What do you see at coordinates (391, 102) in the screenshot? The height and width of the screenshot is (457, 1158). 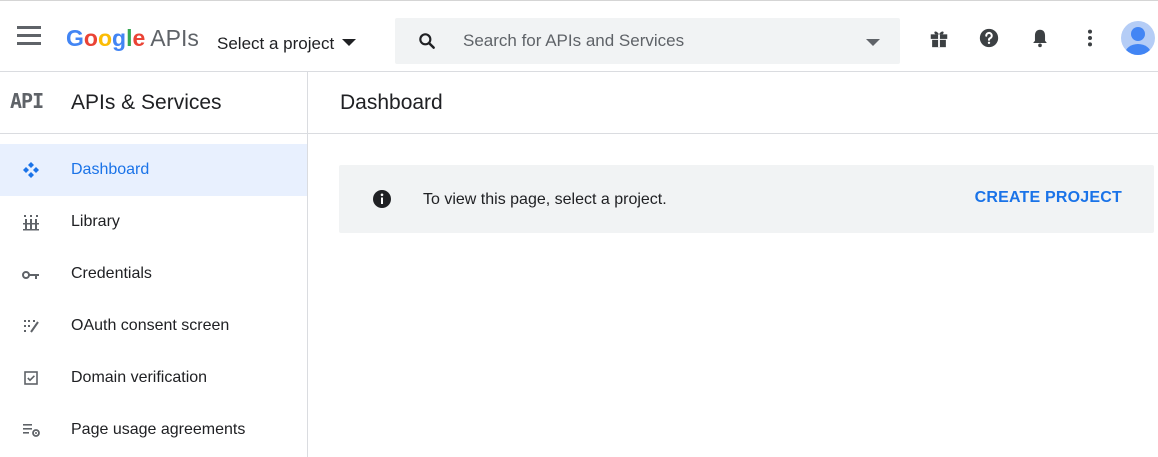 I see `page-title: Dashboard` at bounding box center [391, 102].